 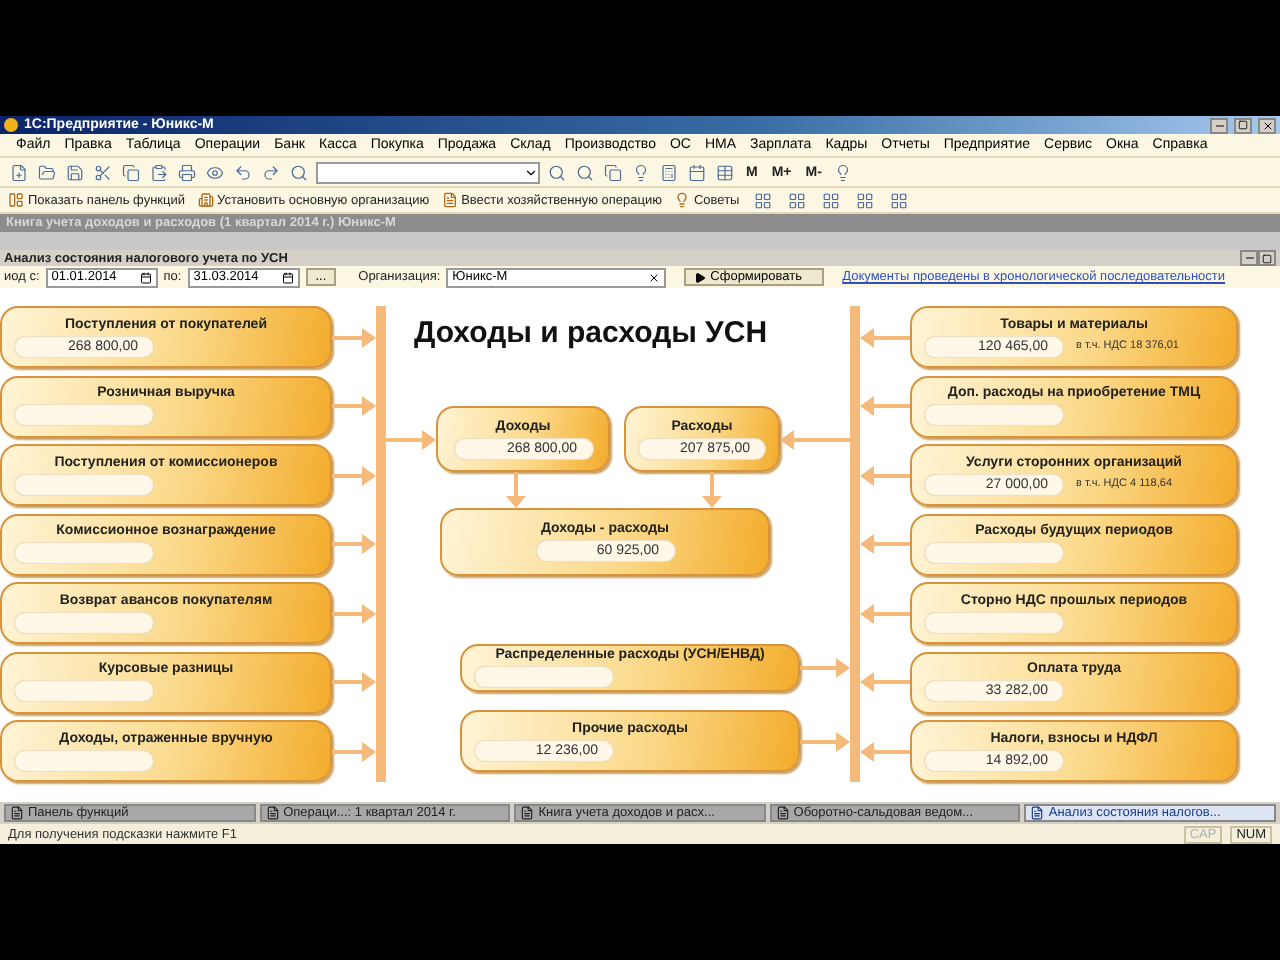 I want to click on search-combo-field, so click(x=428, y=172).